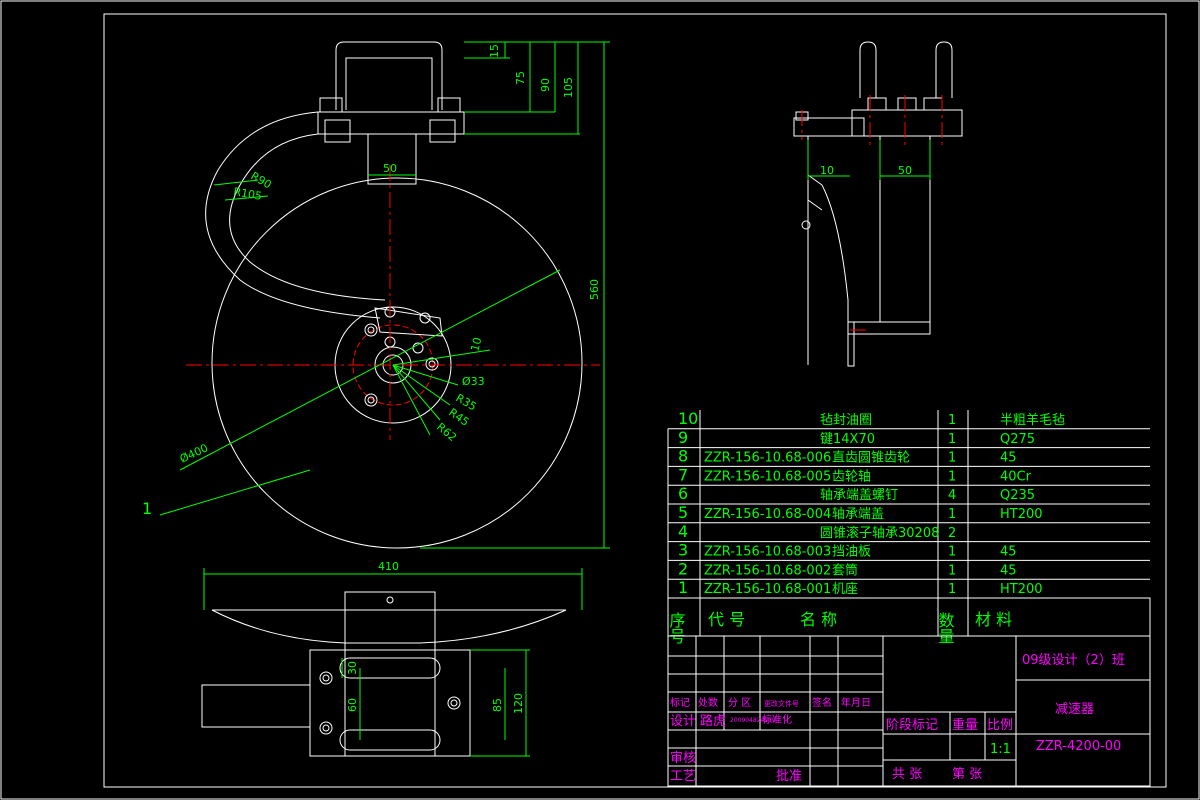 This screenshot has width=1200, height=800. I want to click on tb-stage-mark: 阶段标记, so click(912, 725).